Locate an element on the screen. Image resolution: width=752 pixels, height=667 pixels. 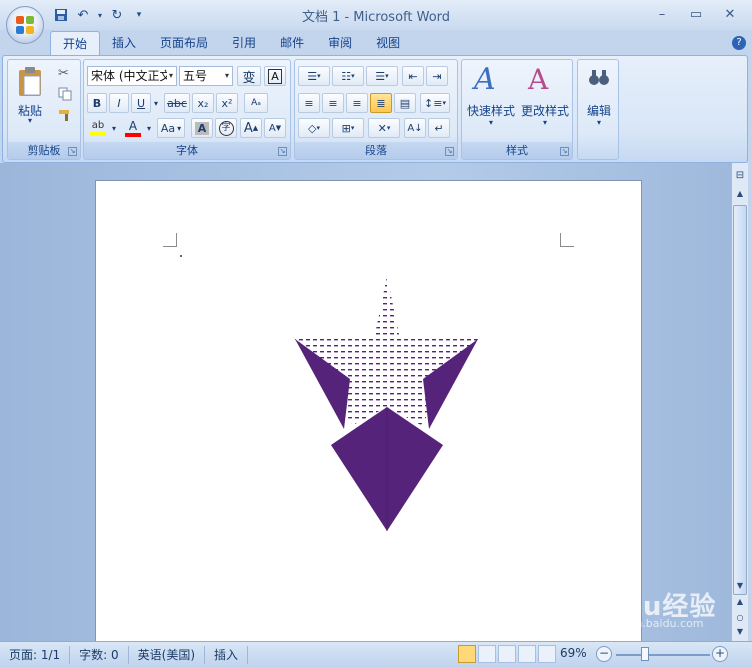
chinese-layout-dropdown-icon: ▾ is located at coordinates (388, 128).